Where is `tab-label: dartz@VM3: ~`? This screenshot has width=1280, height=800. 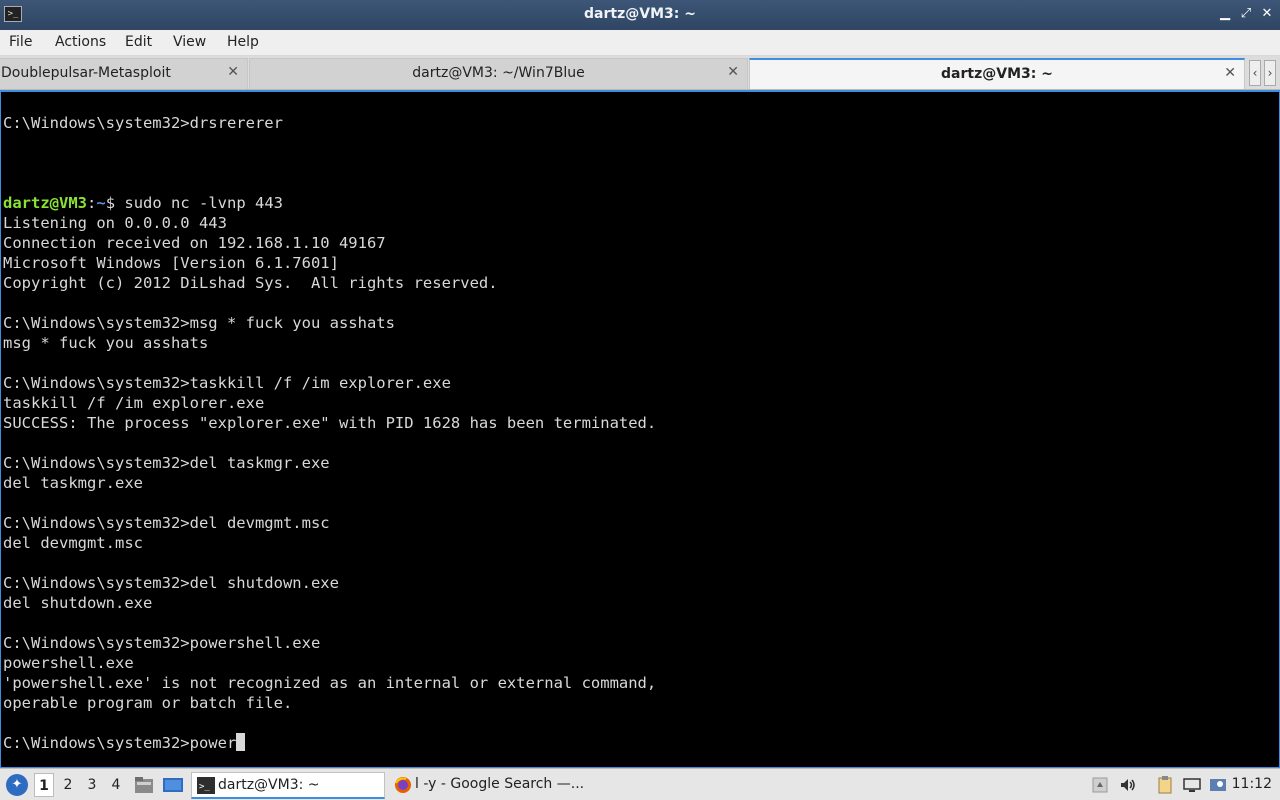 tab-label: dartz@VM3: ~ is located at coordinates (997, 74).